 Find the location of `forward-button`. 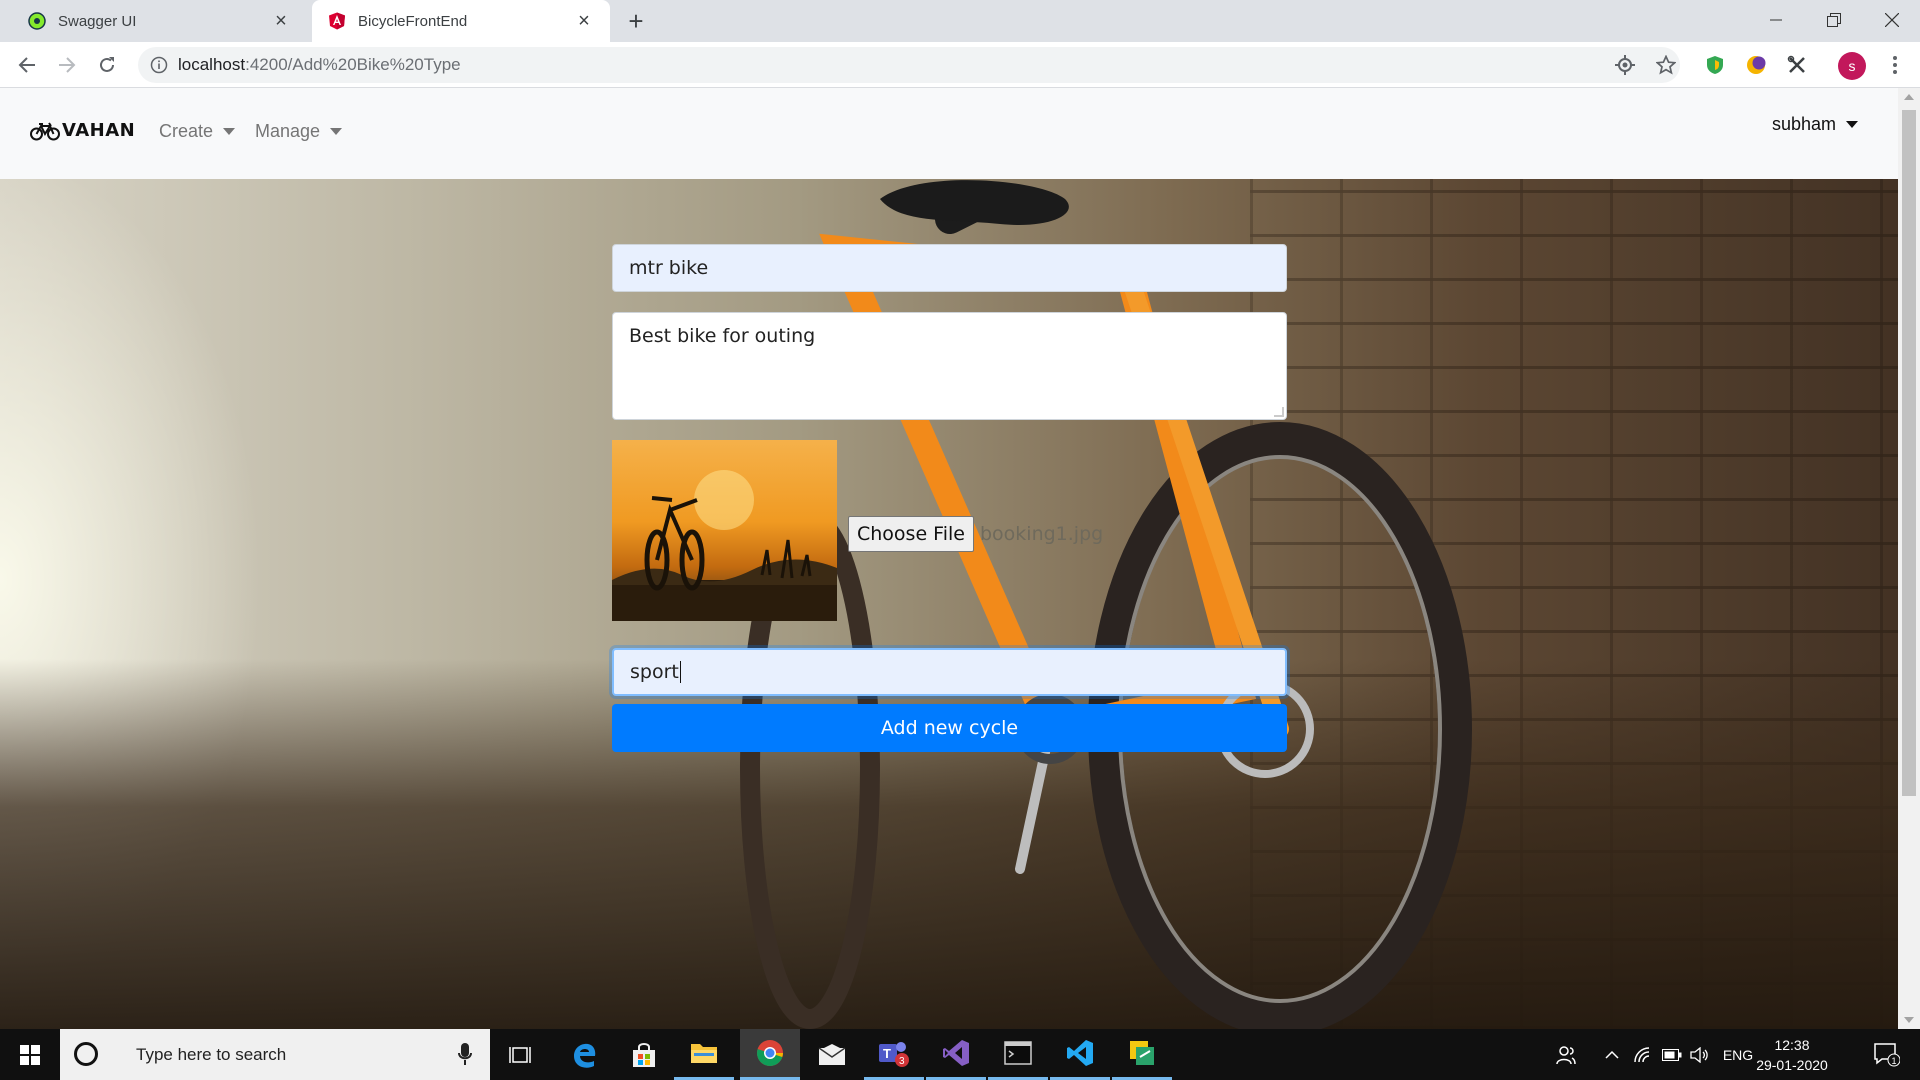

forward-button is located at coordinates (67, 65).